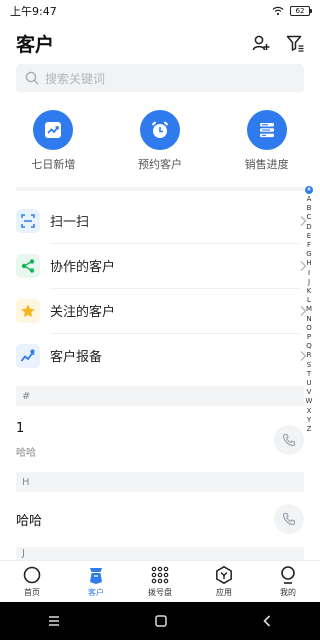 This screenshot has width=320, height=640. What do you see at coordinates (309, 337) in the screenshot?
I see `index-letter: P` at bounding box center [309, 337].